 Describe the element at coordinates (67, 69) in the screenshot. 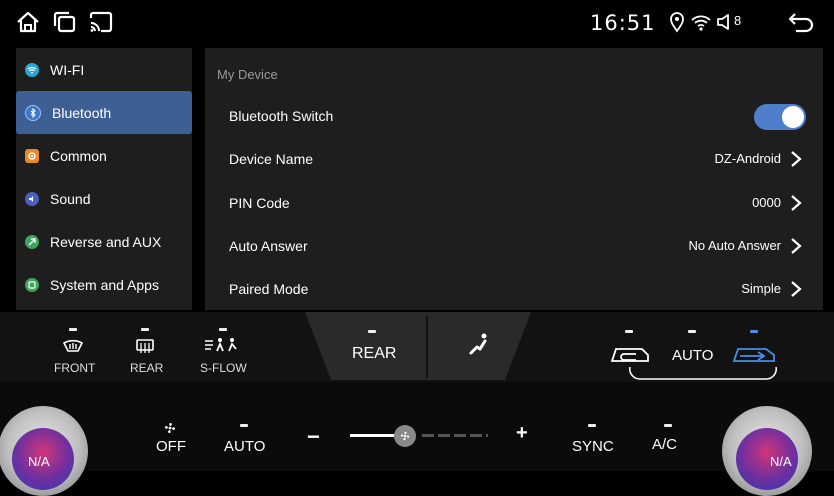

I see `sidebar-item-label: WI-FI` at that location.